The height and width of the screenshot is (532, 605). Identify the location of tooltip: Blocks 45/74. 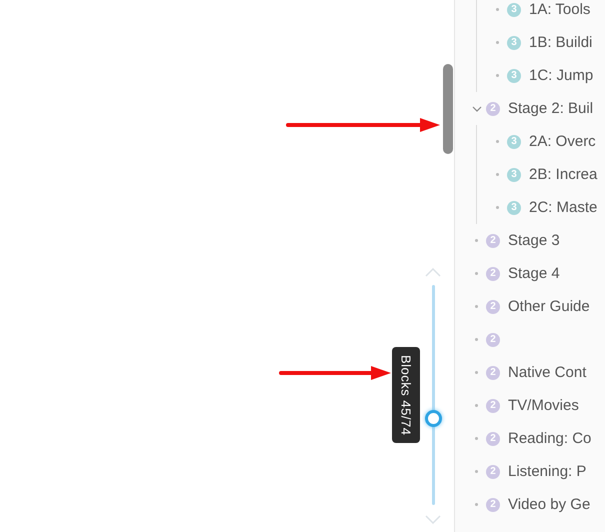
(406, 395).